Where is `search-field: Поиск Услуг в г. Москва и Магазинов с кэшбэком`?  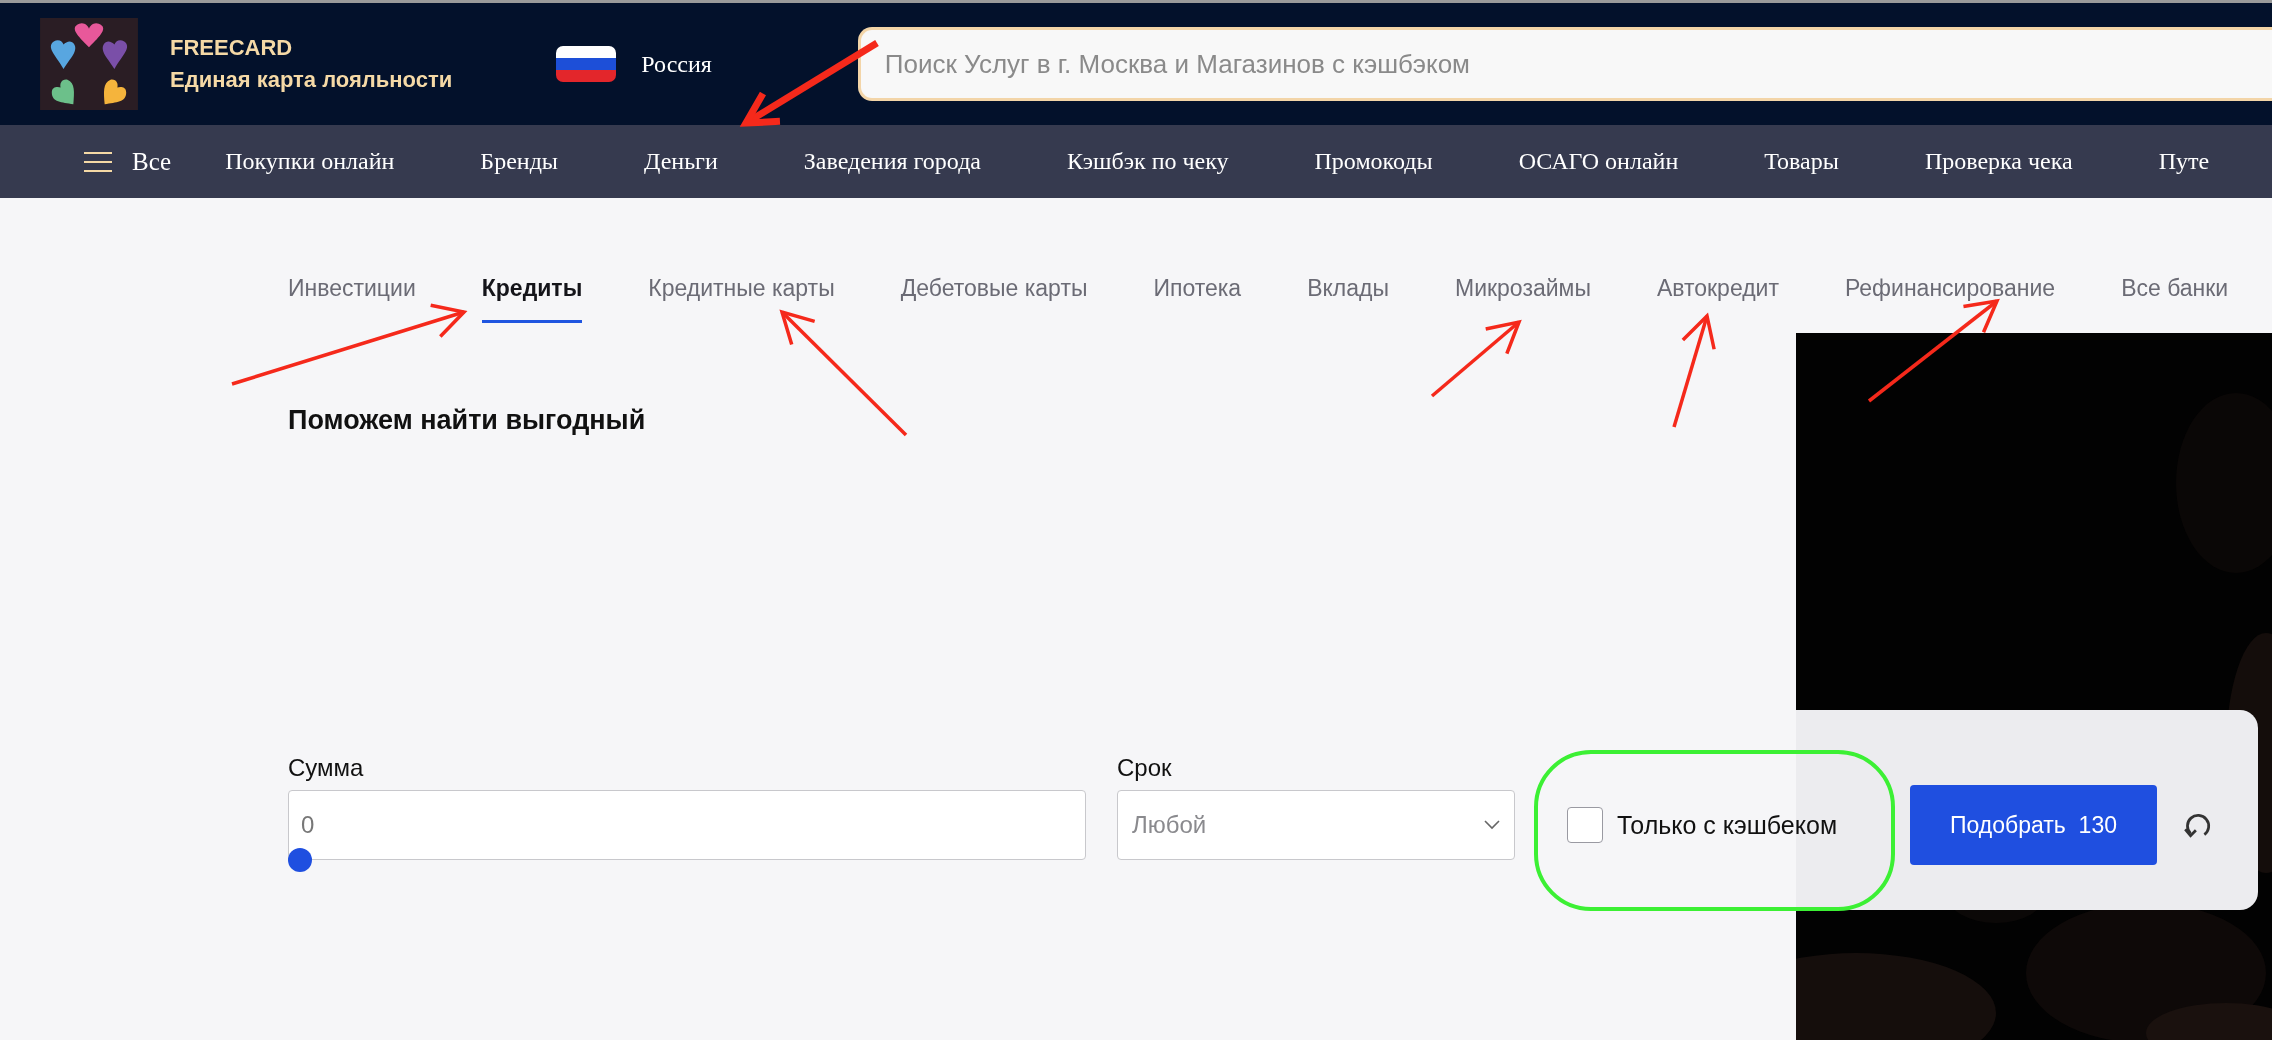 search-field: Поиск Услуг в г. Москва и Магазинов с кэшбэком is located at coordinates (1564, 64).